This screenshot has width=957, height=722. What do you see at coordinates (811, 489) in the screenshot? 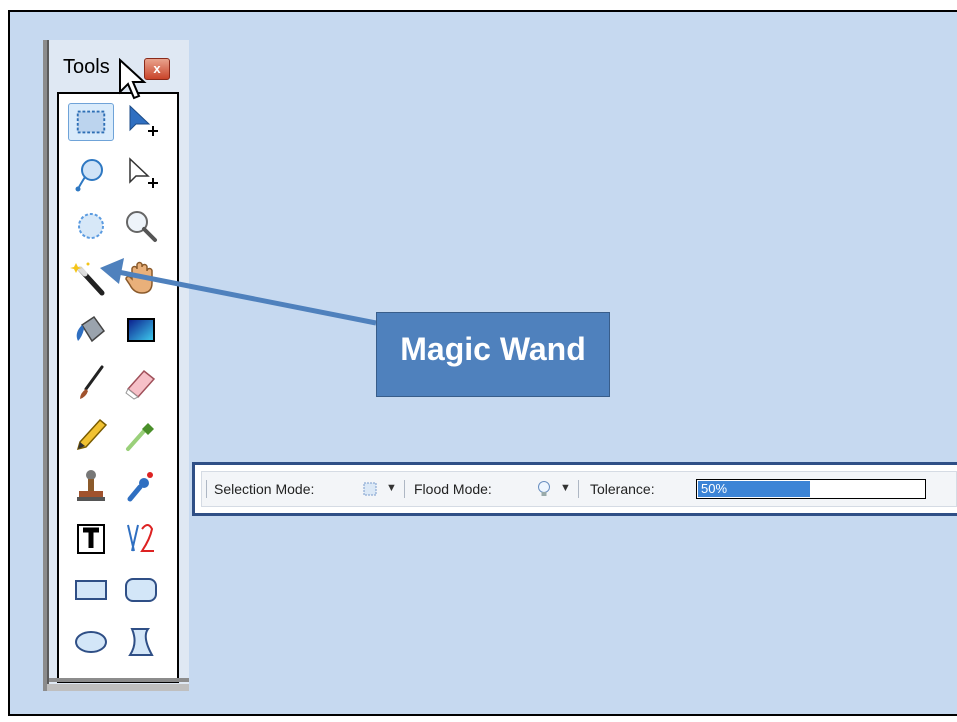
I see `tolerance-slider: 50%` at bounding box center [811, 489].